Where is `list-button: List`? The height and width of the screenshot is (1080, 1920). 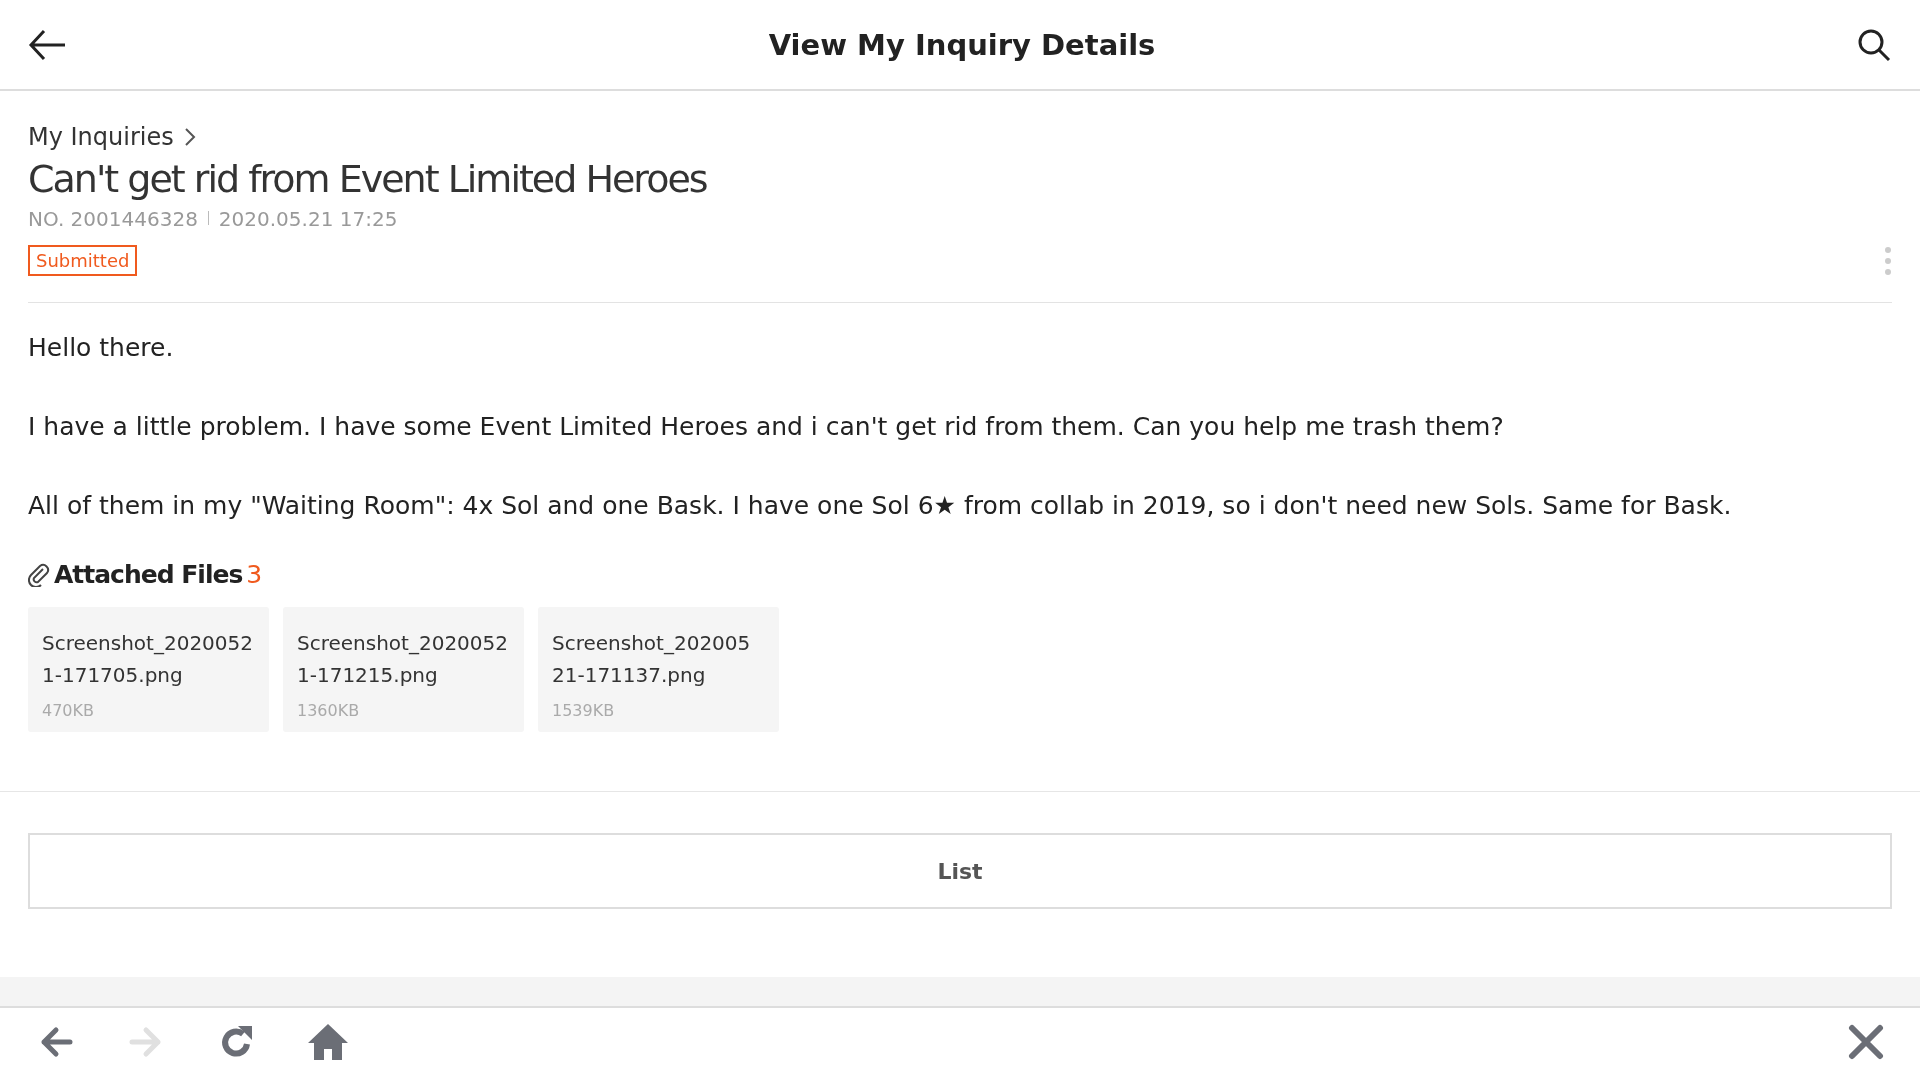
list-button: List is located at coordinates (960, 871).